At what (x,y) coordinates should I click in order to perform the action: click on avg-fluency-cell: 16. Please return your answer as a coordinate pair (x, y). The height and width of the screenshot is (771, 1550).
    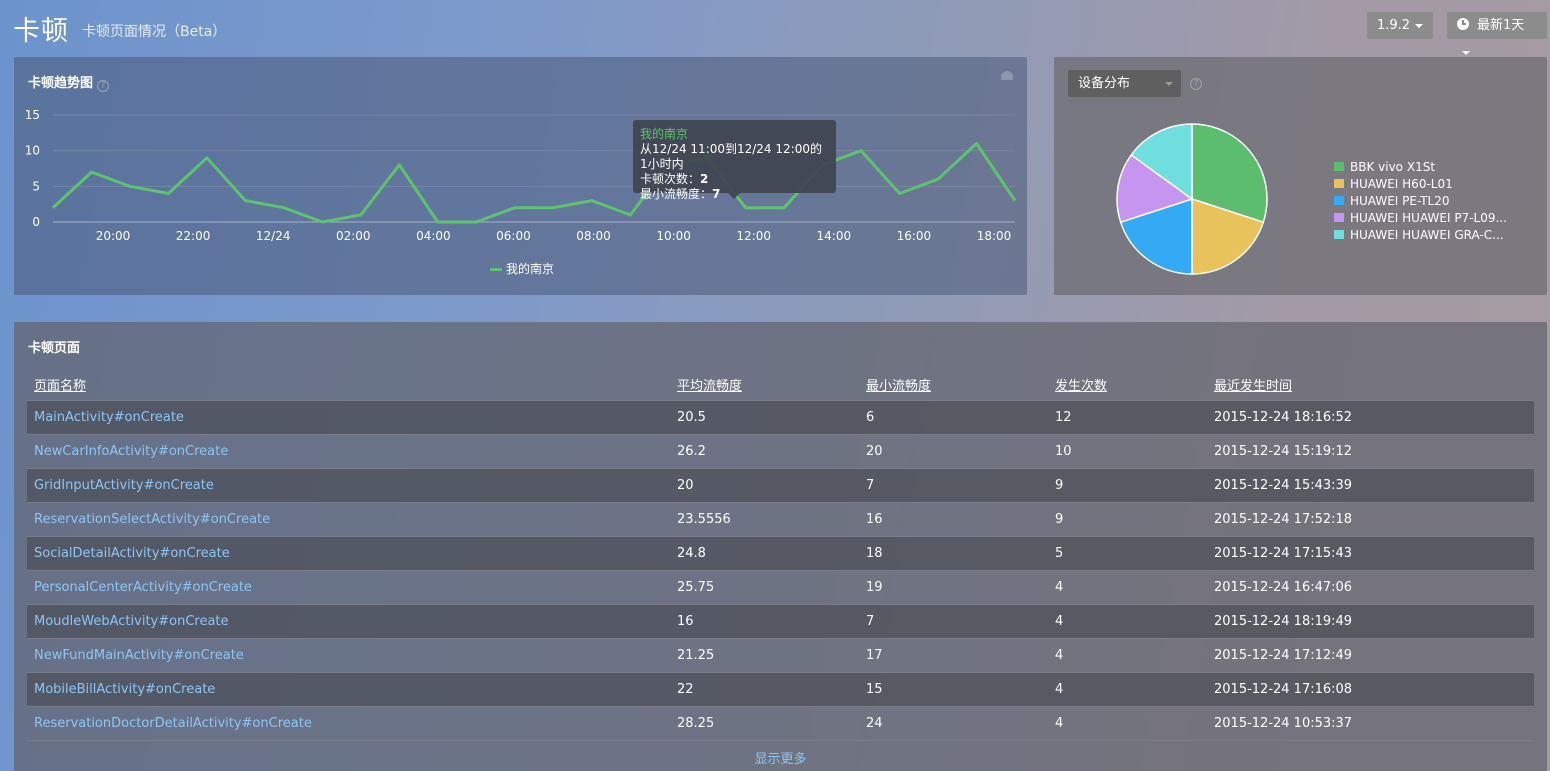
    Looking at the image, I should click on (764, 621).